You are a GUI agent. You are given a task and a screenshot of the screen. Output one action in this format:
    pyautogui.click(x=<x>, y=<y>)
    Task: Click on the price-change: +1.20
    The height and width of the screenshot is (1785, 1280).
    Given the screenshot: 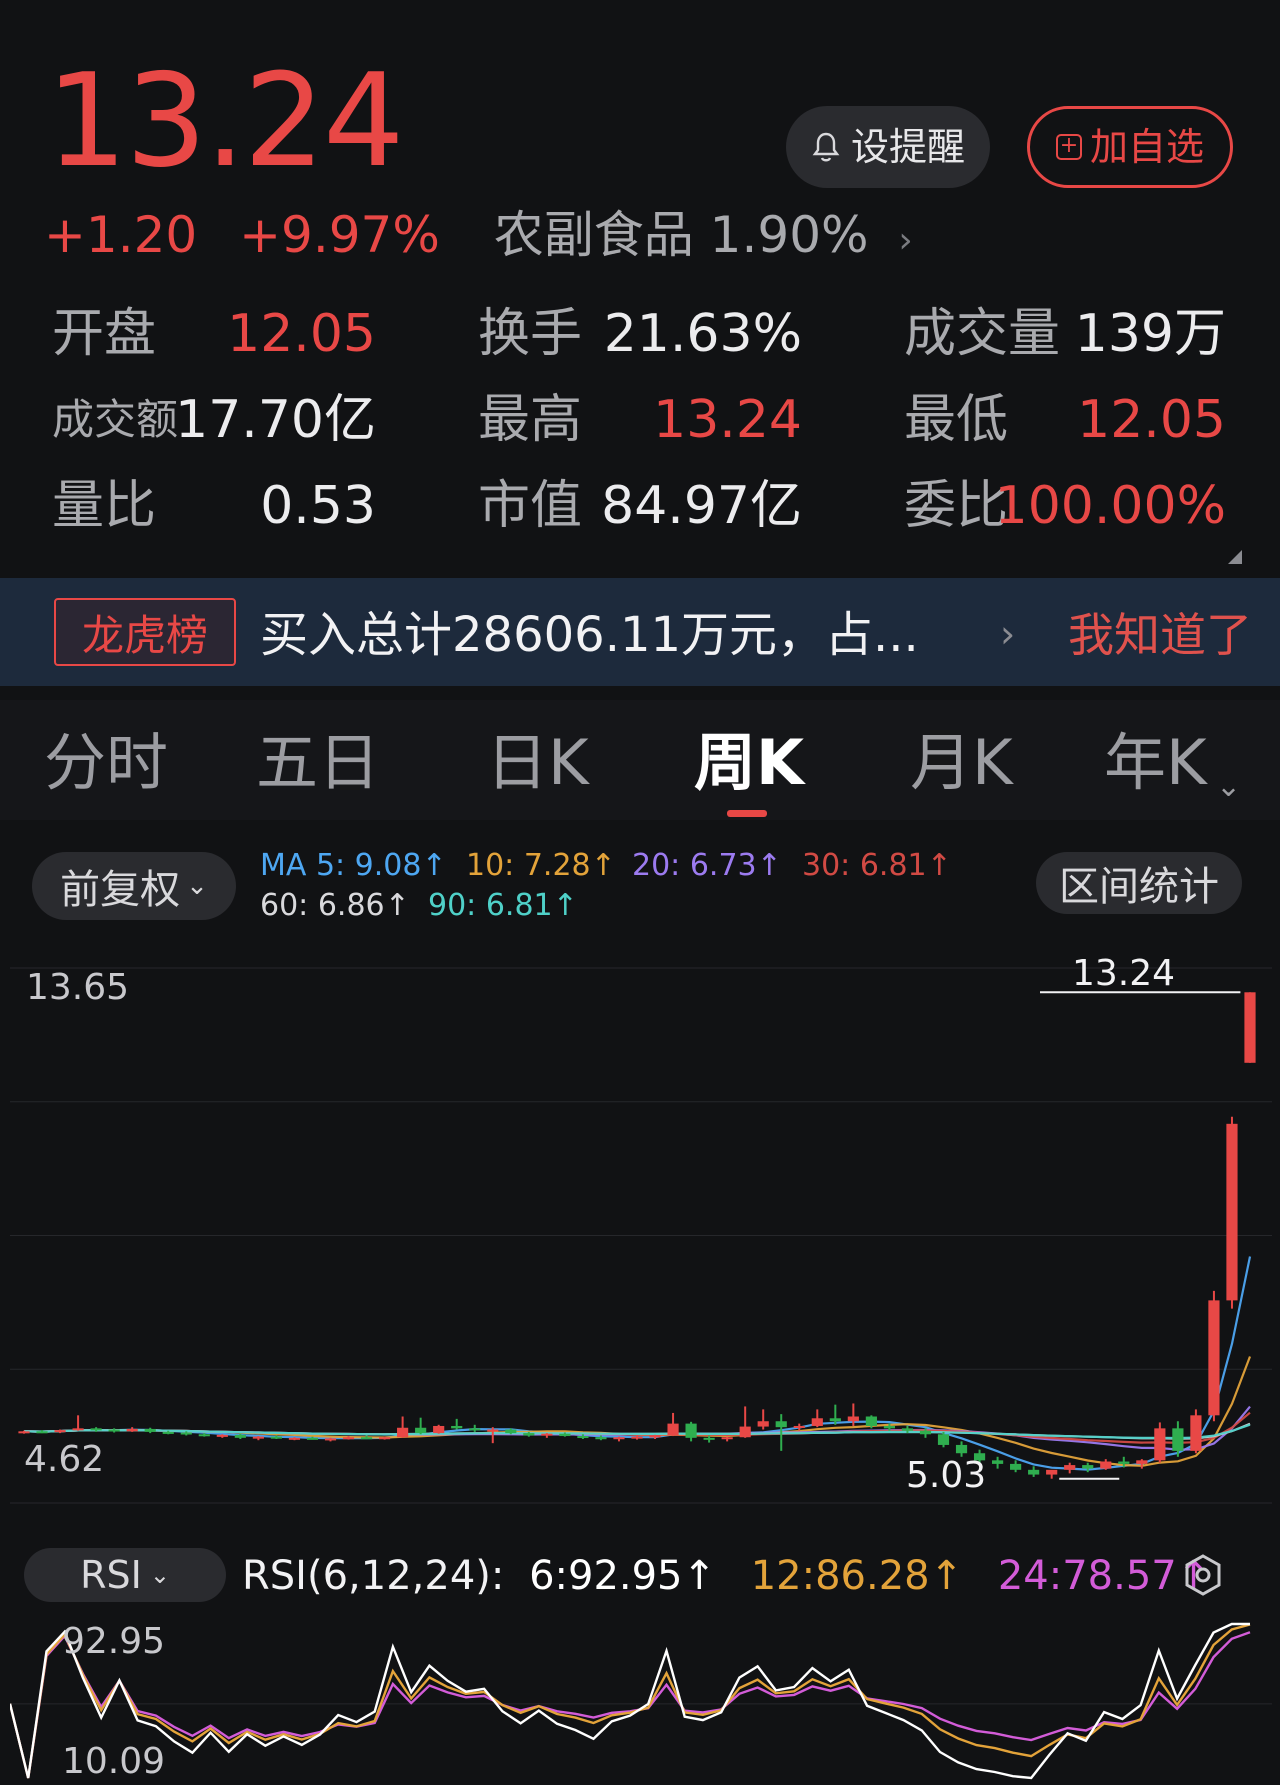 What is the action you would take?
    pyautogui.click(x=121, y=235)
    